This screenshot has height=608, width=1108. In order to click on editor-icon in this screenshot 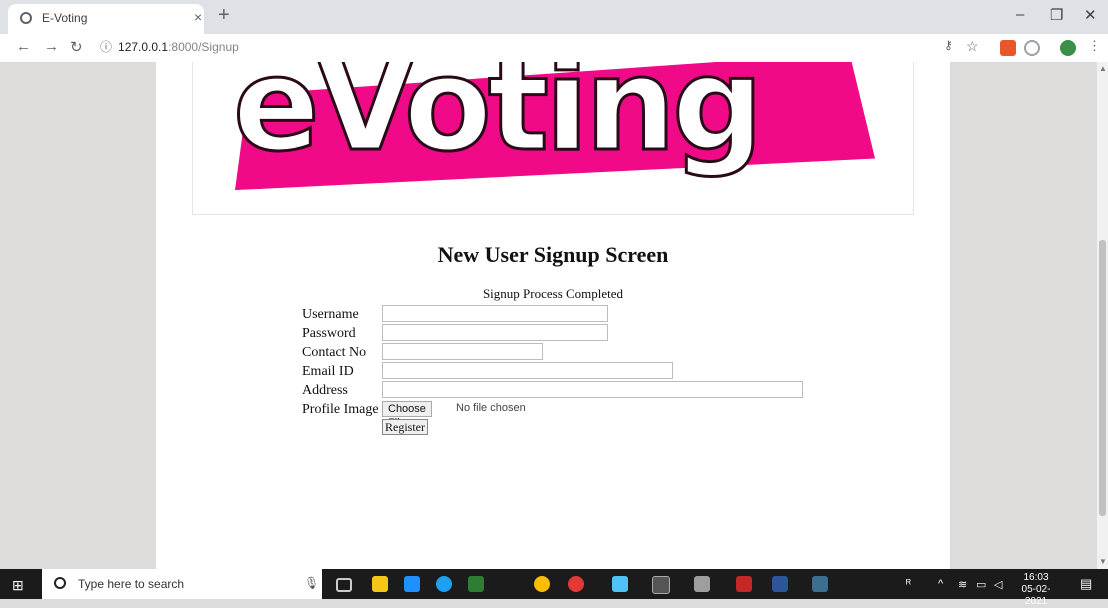, I will do `click(702, 584)`.